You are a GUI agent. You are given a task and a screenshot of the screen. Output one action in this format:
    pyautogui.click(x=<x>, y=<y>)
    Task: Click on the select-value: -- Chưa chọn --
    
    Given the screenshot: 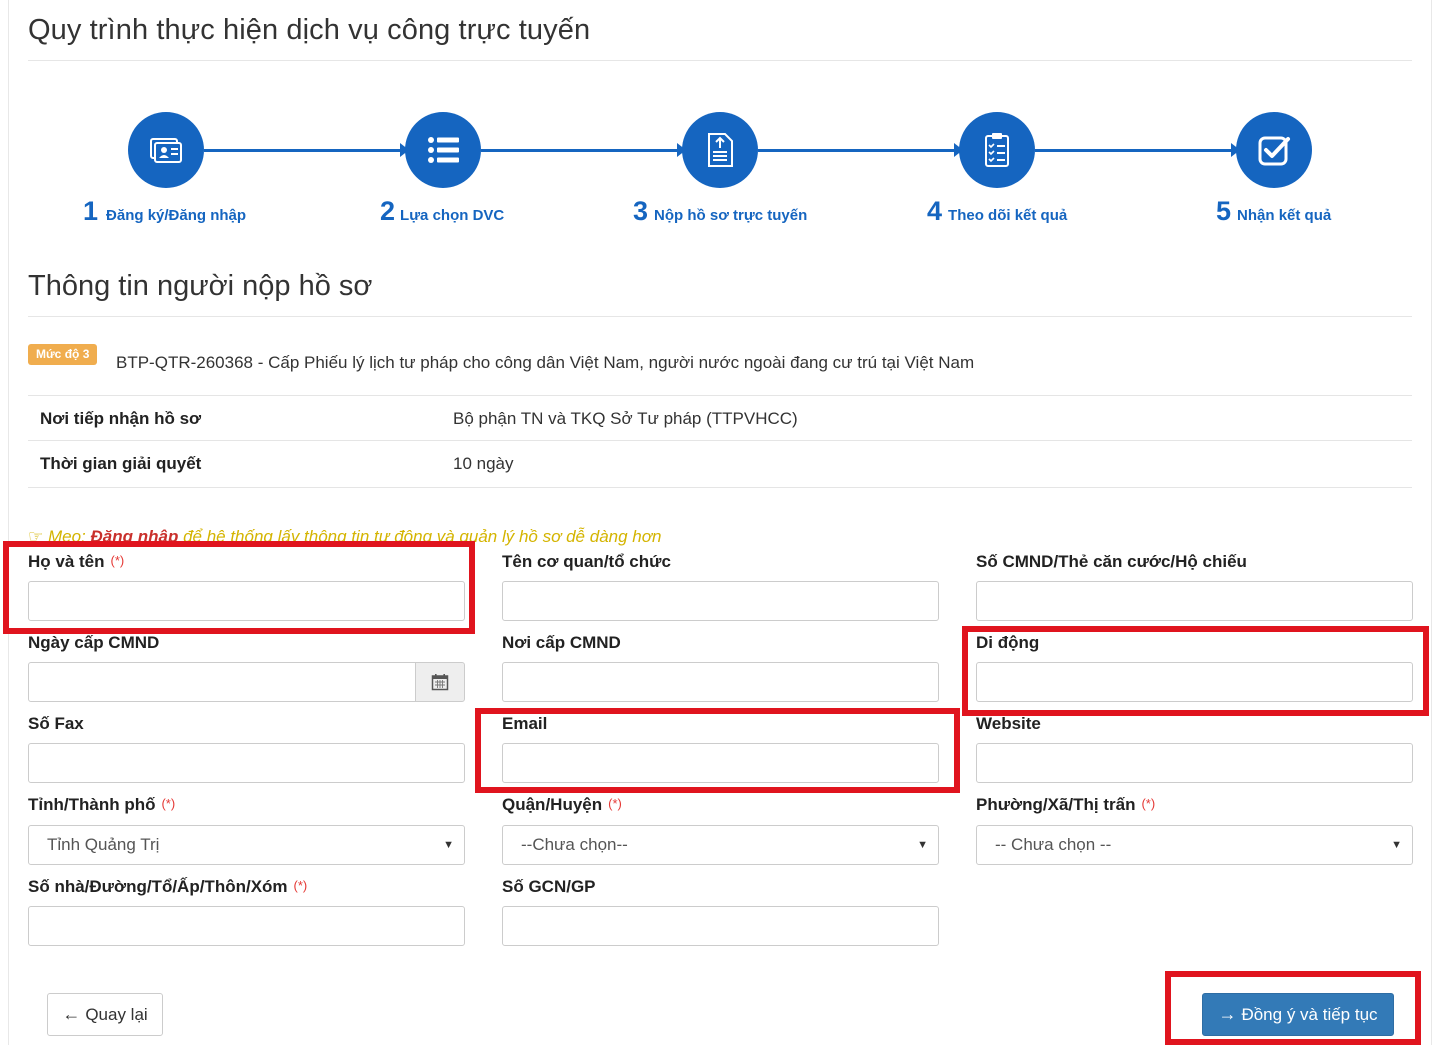 What is the action you would take?
    pyautogui.click(x=1053, y=844)
    